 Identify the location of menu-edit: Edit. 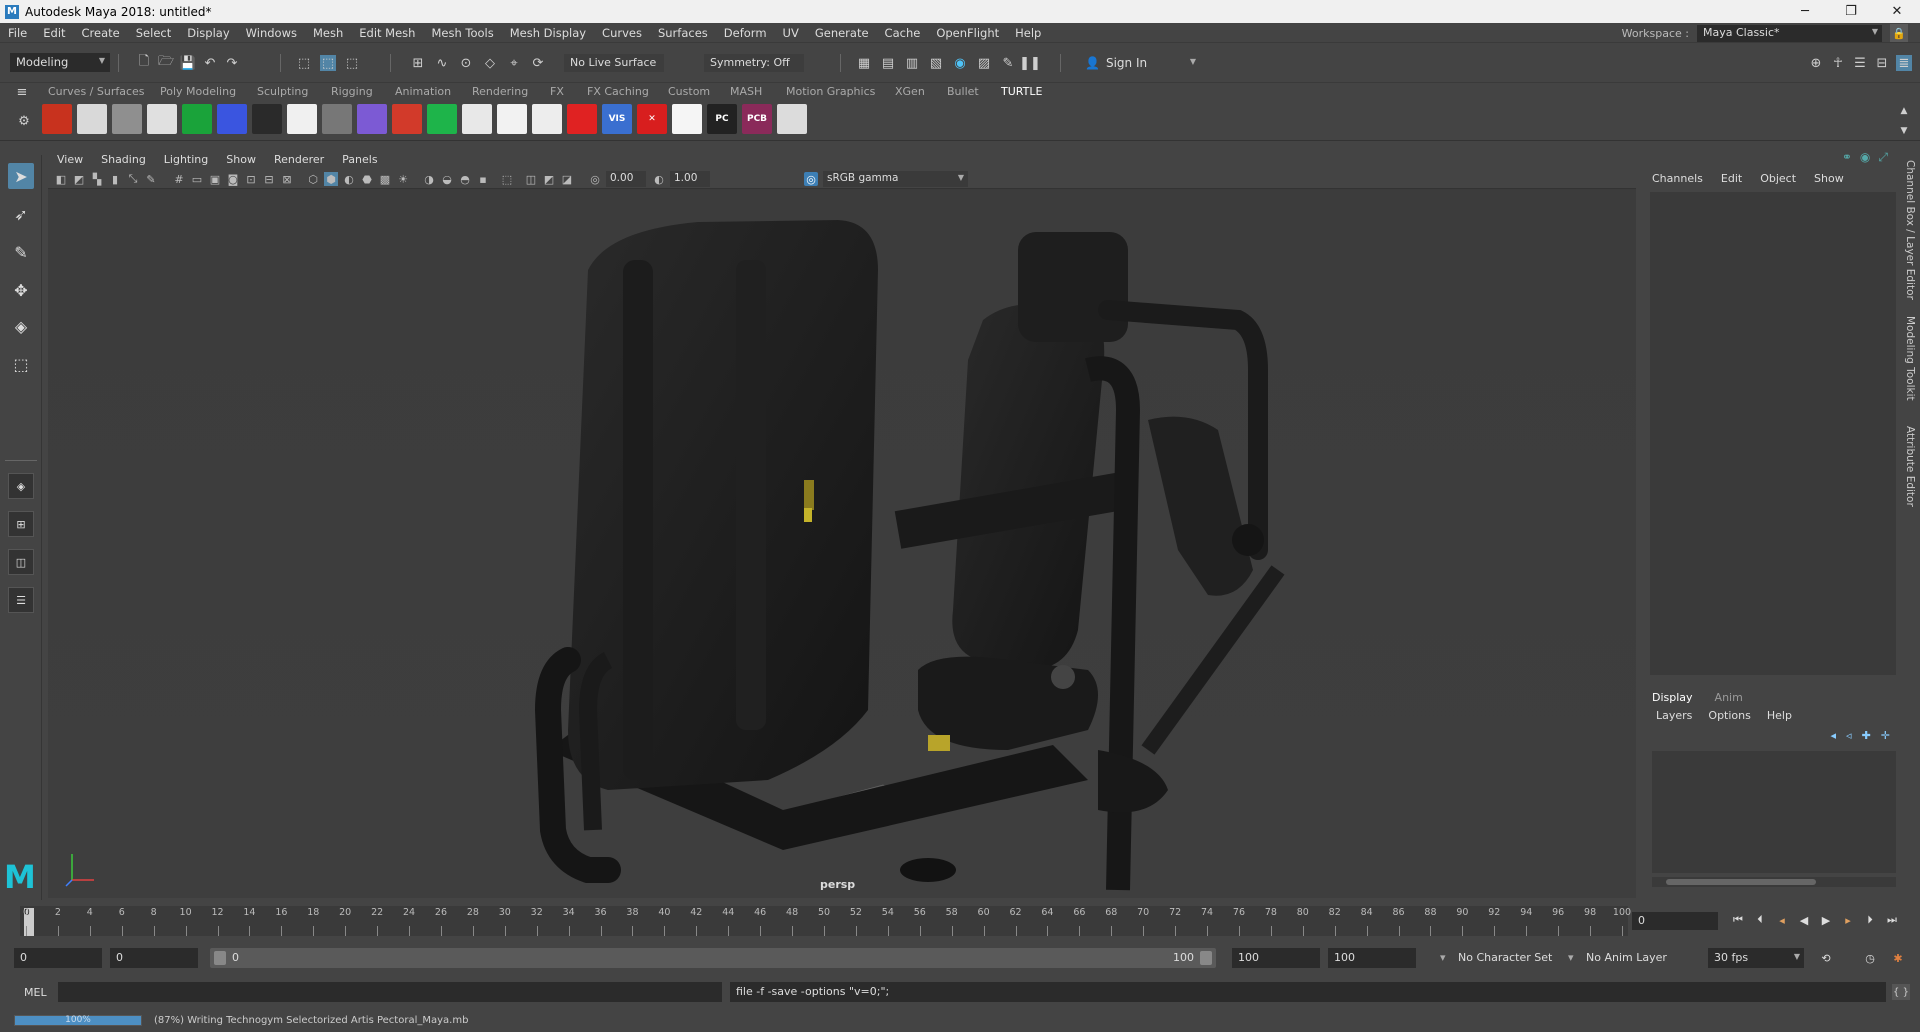
(54, 33).